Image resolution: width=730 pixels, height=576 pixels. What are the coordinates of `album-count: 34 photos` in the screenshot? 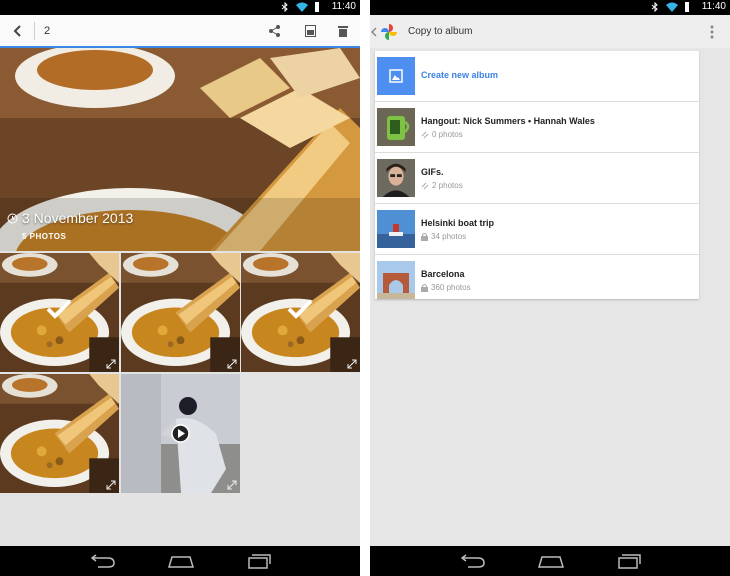 It's located at (449, 236).